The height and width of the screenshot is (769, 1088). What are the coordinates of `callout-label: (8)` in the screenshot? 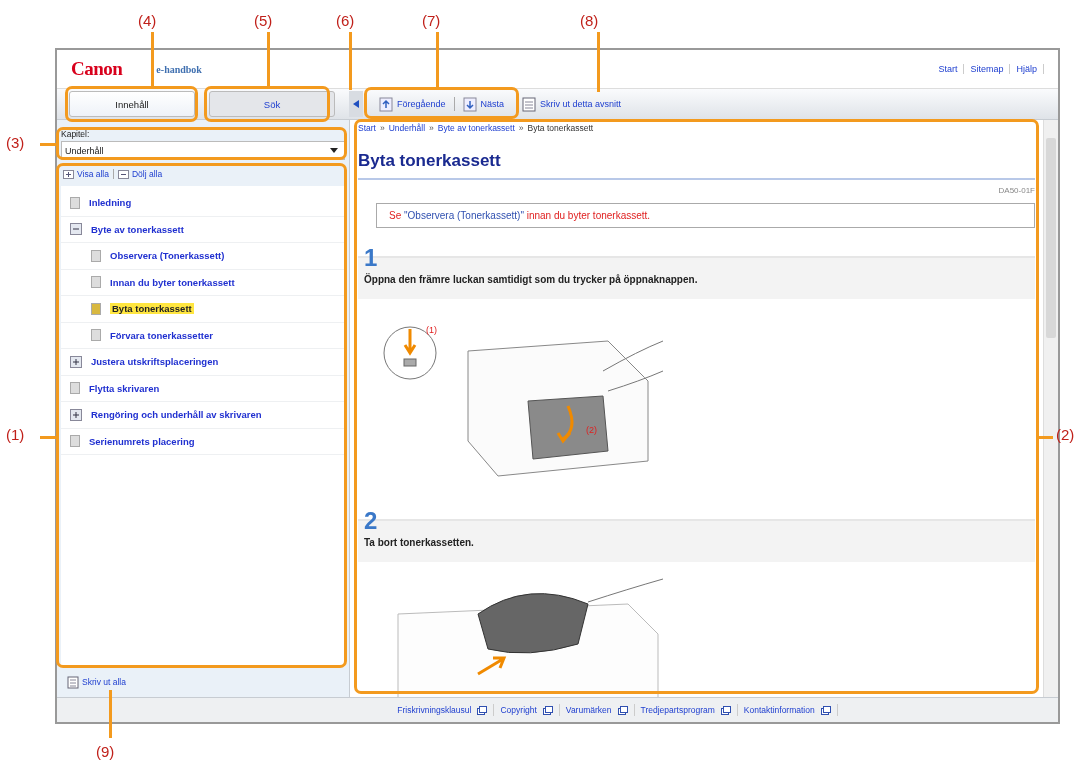 It's located at (589, 20).